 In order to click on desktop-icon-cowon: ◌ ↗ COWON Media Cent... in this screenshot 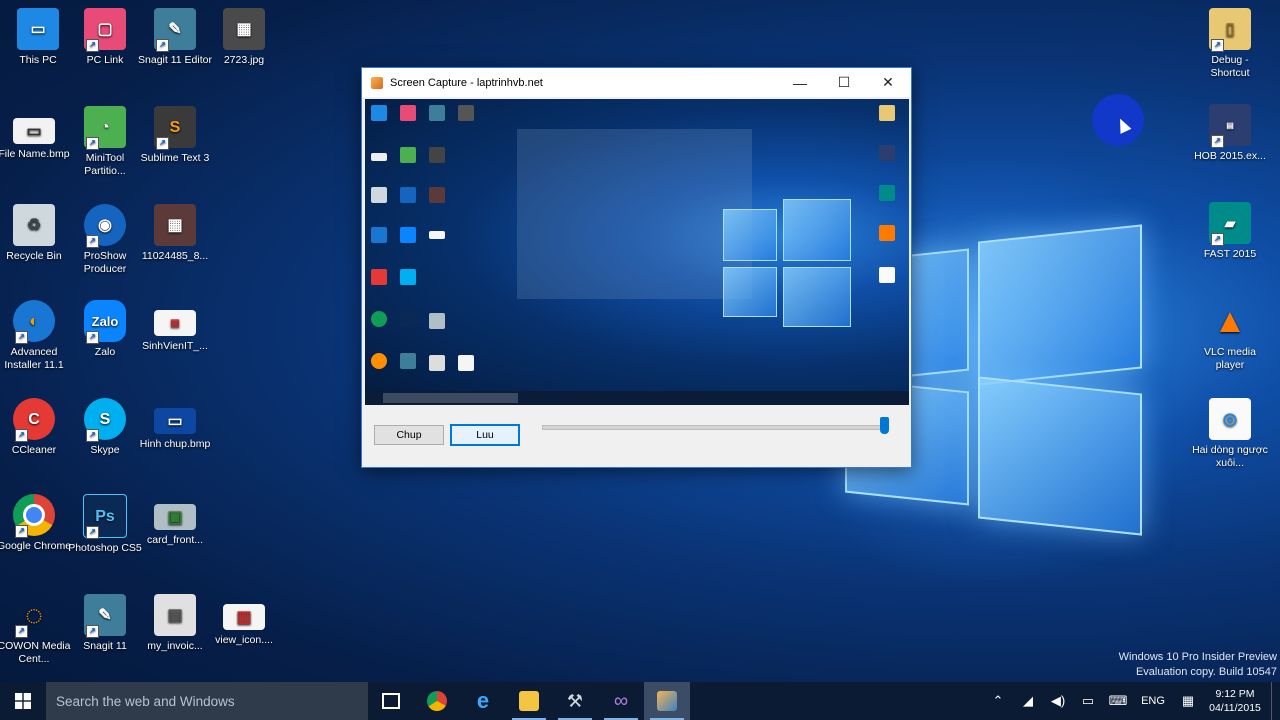, I will do `click(36, 630)`.